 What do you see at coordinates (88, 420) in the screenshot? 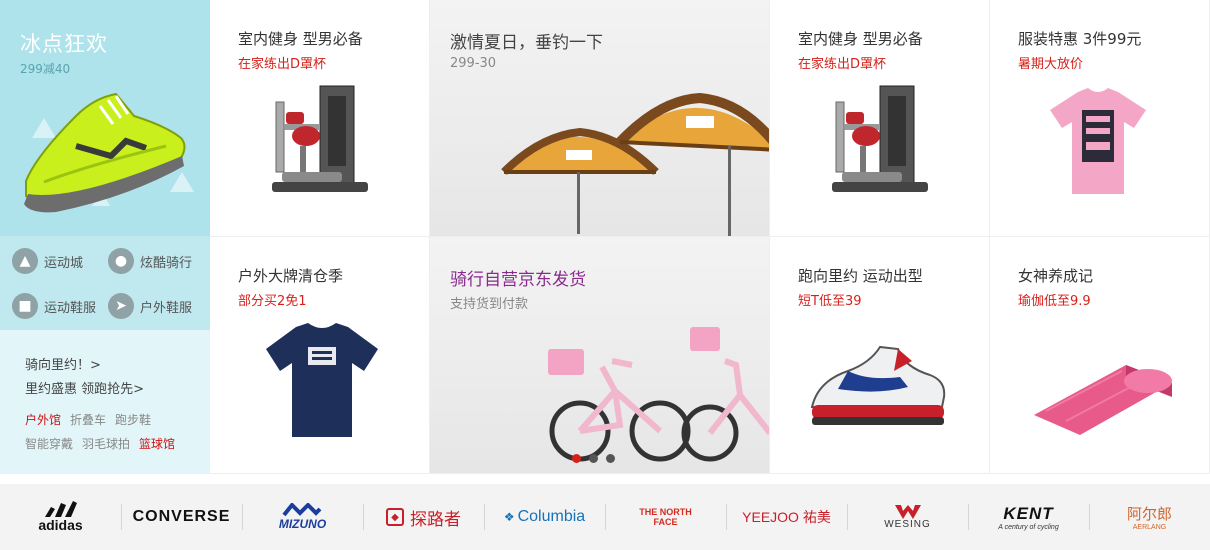
I see `tag-link: 折叠车` at bounding box center [88, 420].